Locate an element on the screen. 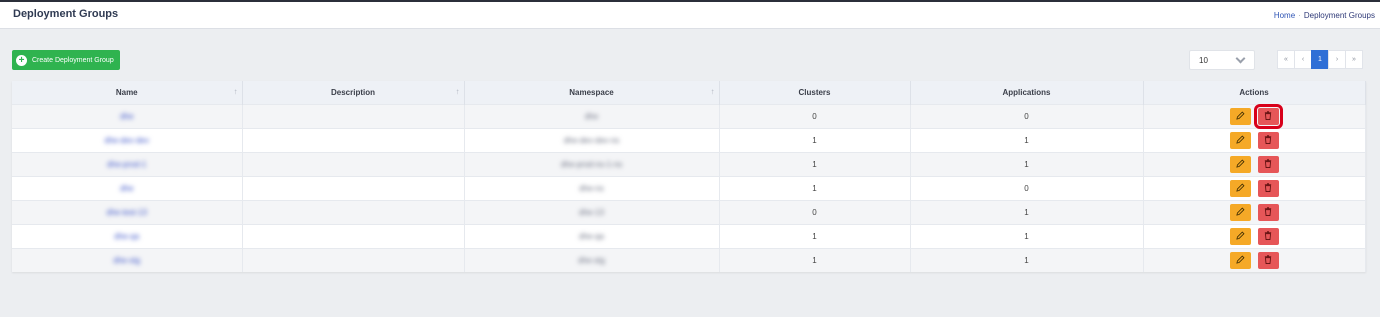 This screenshot has height=317, width=1380. column-header-applications: Applications is located at coordinates (1027, 92).